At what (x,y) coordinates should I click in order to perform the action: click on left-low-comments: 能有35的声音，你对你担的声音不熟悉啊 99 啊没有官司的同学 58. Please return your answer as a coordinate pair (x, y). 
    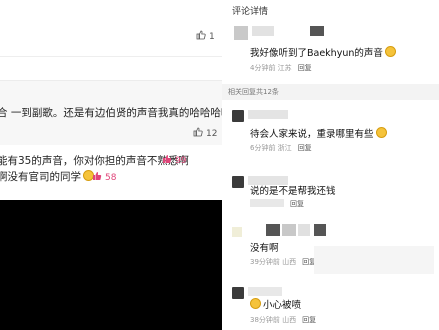
    Looking at the image, I should click on (111, 172).